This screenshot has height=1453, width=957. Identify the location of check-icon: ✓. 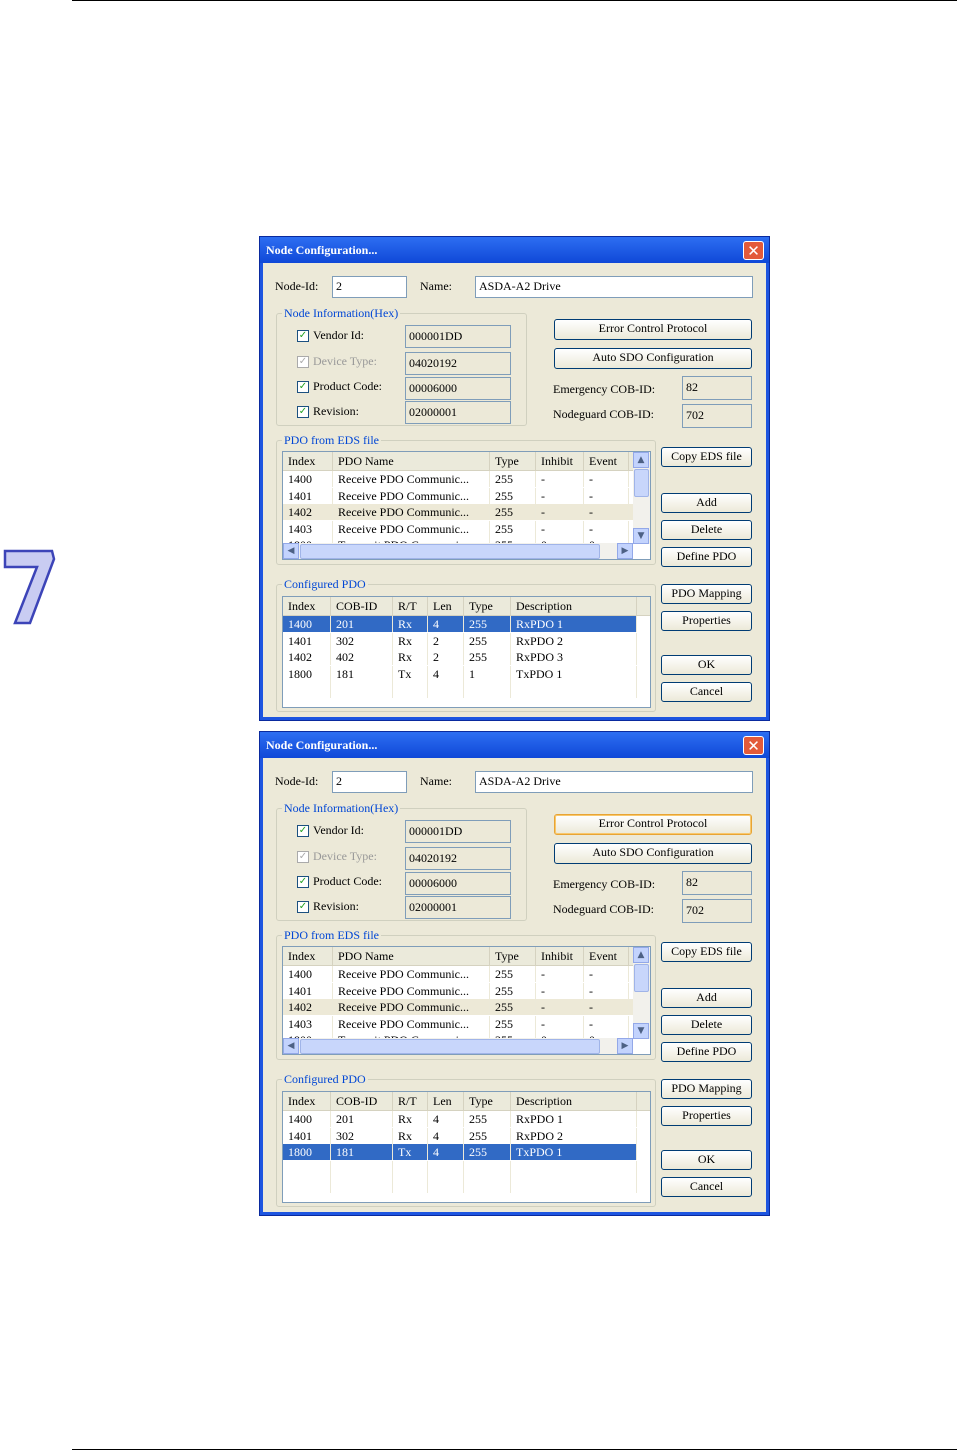
(303, 387).